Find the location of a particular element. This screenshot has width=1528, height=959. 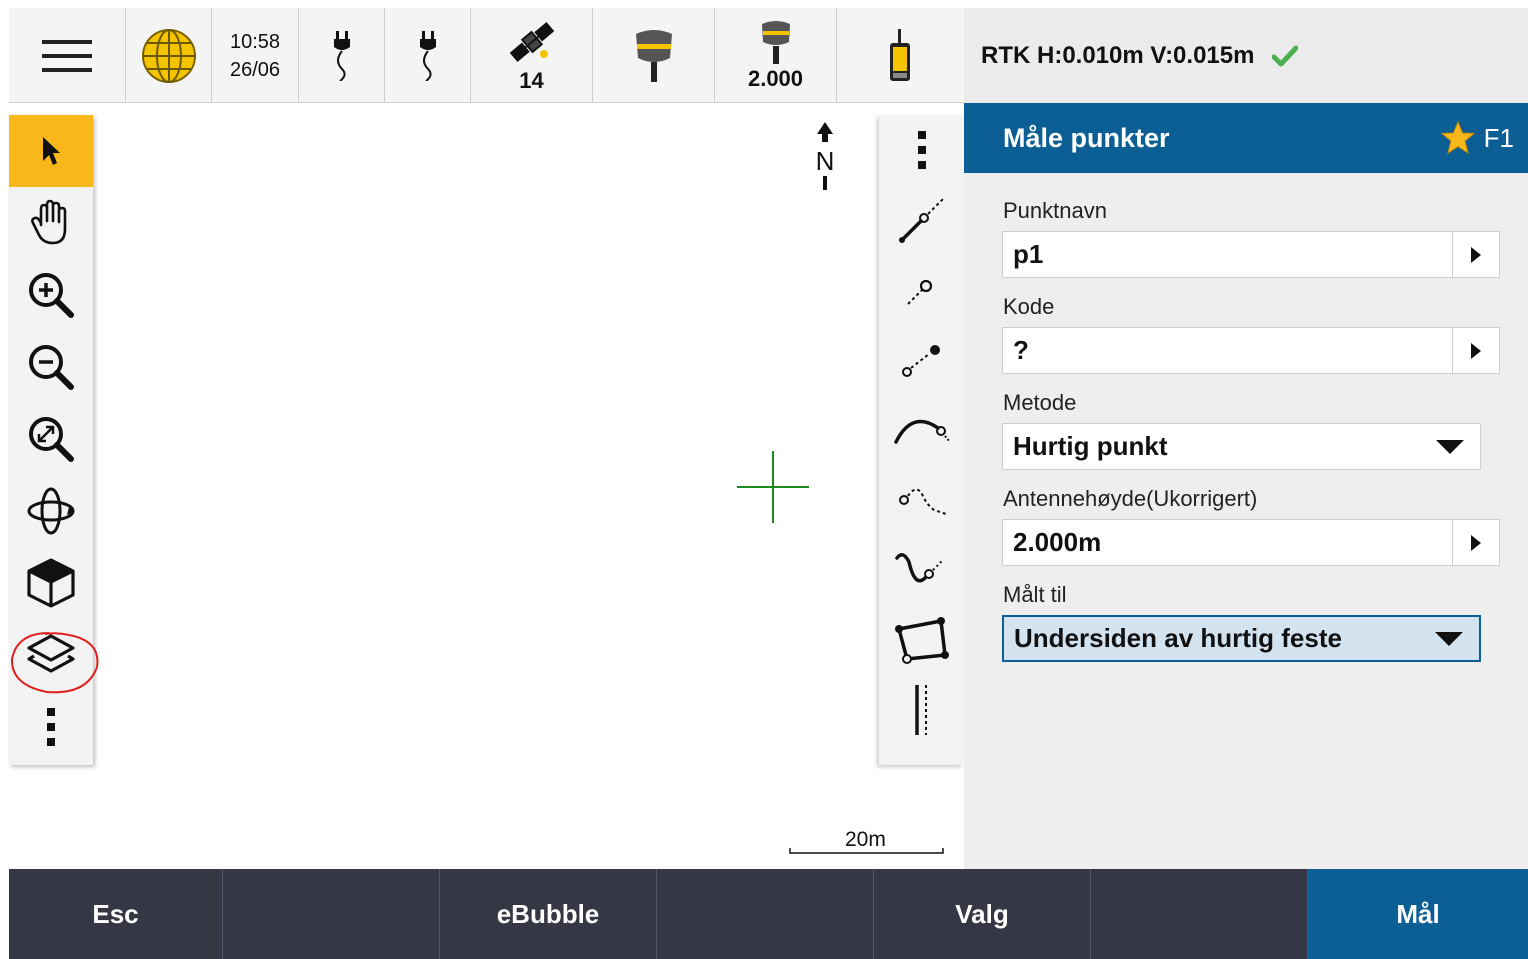

antenna-height-field: 2.000m is located at coordinates (1251, 542).